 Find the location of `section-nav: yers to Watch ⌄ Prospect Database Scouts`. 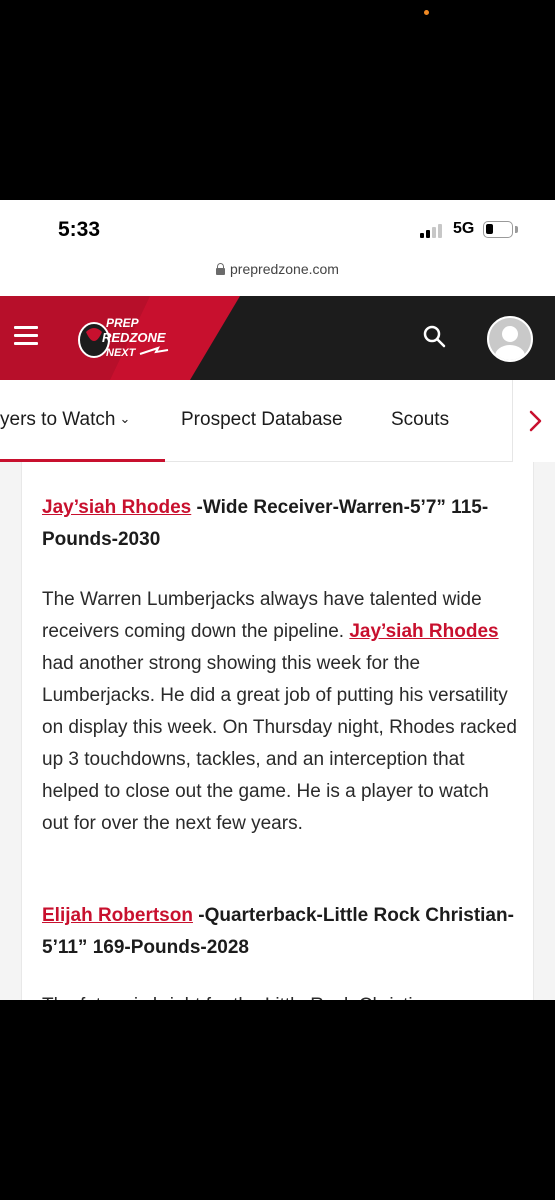

section-nav: yers to Watch ⌄ Prospect Database Scouts is located at coordinates (277, 421).